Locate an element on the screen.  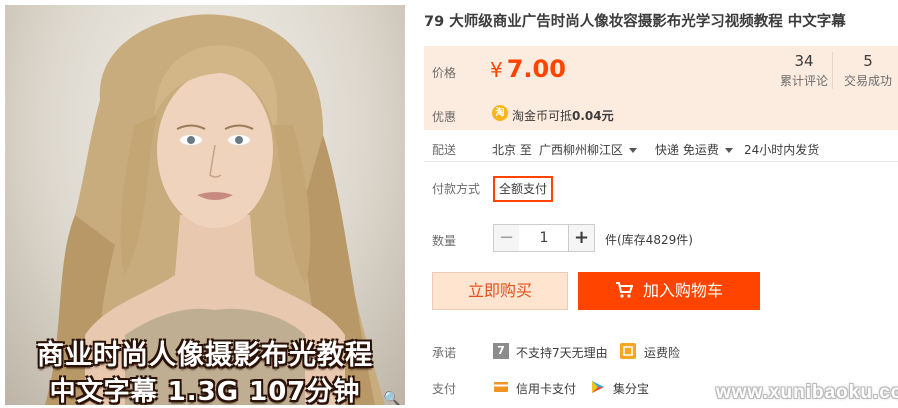
site-watermark: www.xunibaoku.com is located at coordinates (807, 392).